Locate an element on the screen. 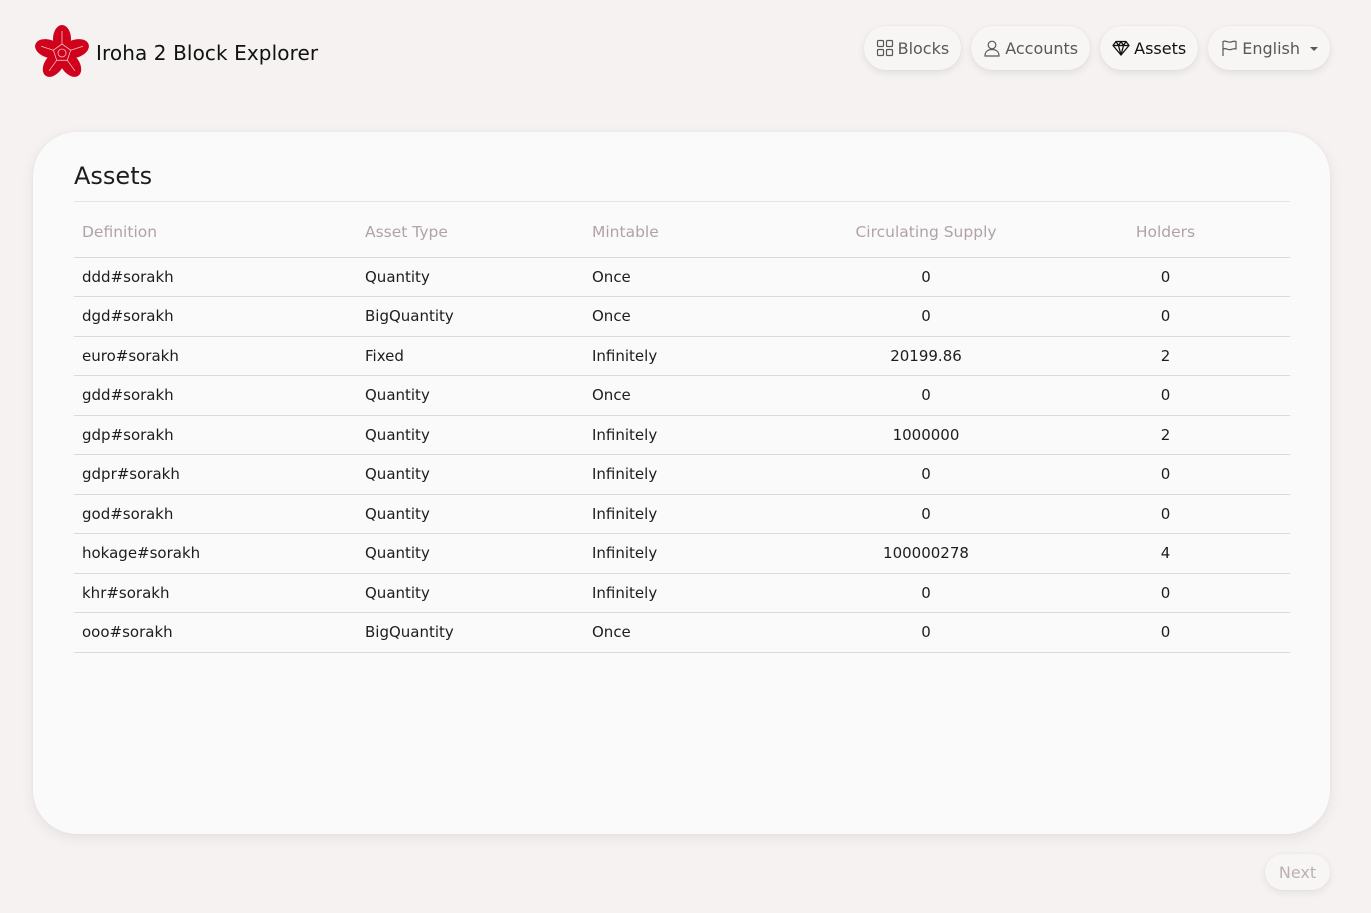  chevron-down-icon is located at coordinates (1314, 49).